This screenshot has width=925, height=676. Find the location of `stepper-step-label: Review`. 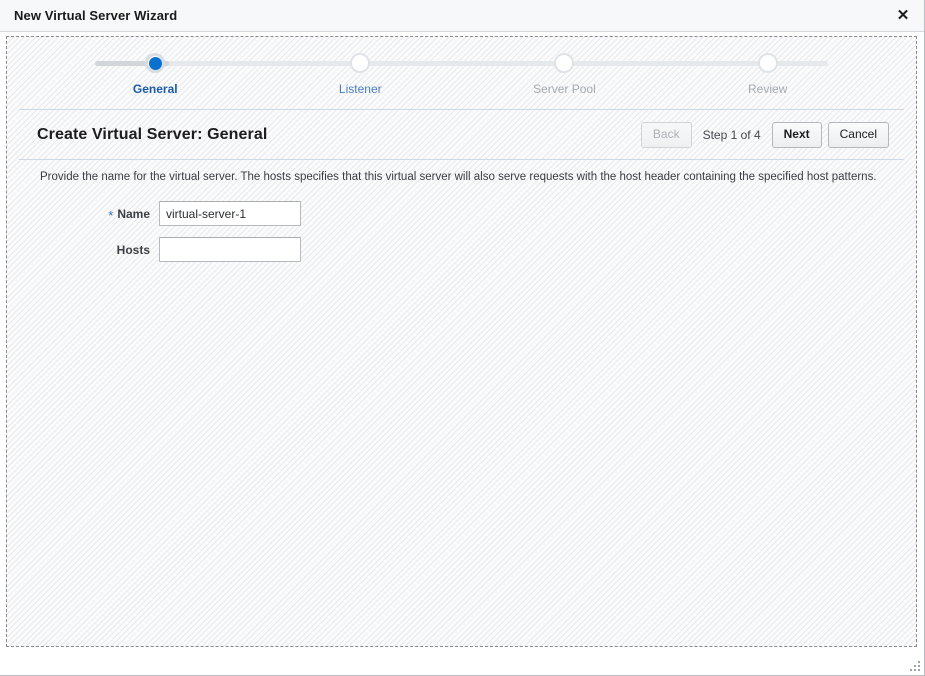

stepper-step-label: Review is located at coordinates (768, 89).